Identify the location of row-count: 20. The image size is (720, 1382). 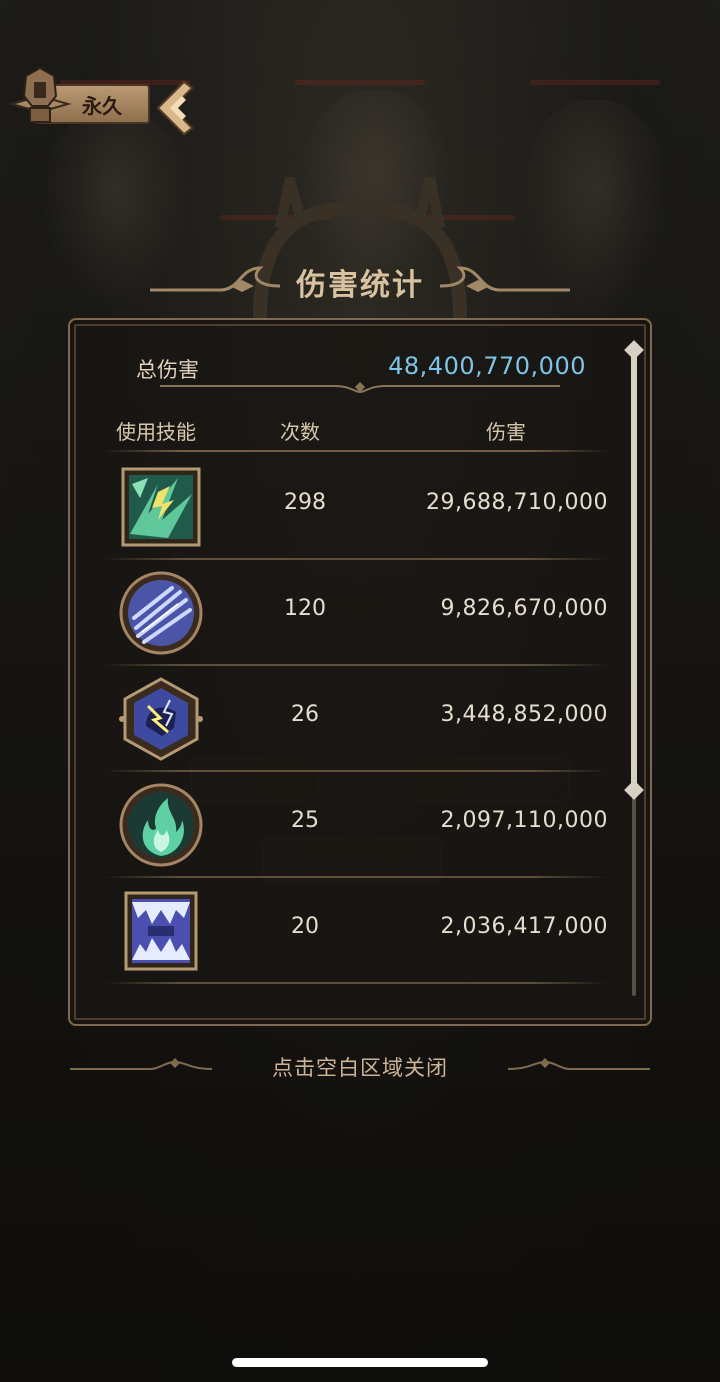
(305, 926).